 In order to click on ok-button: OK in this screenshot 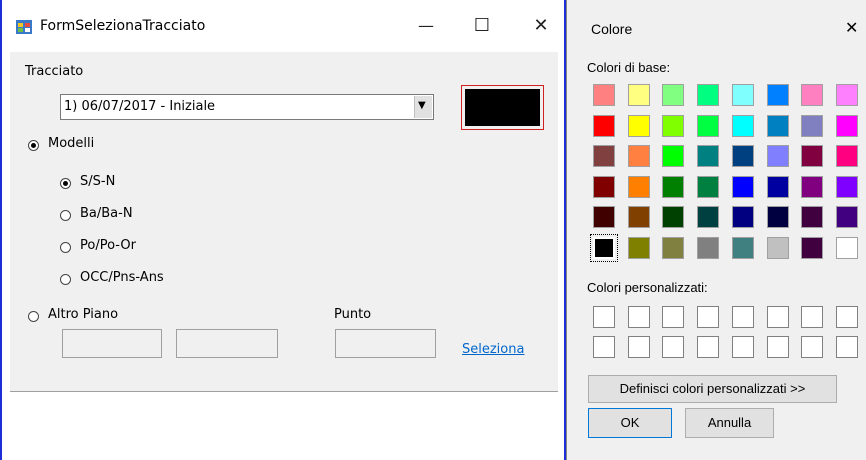, I will do `click(630, 423)`.